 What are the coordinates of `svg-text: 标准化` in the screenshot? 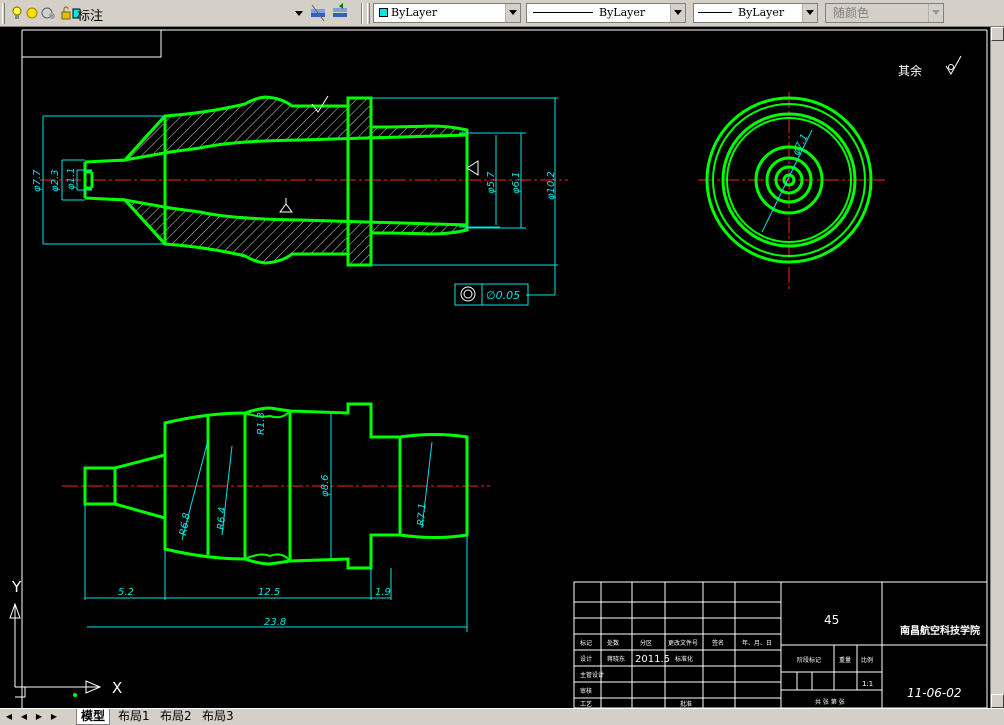 It's located at (684, 659).